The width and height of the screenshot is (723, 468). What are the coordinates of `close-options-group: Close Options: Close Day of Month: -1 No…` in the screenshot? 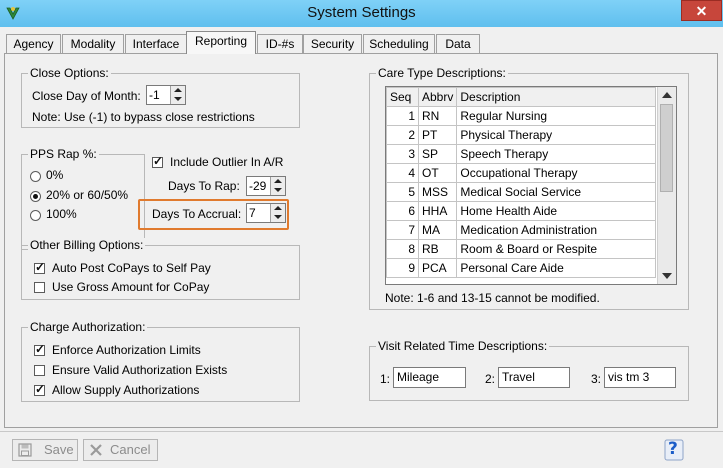 It's located at (160, 97).